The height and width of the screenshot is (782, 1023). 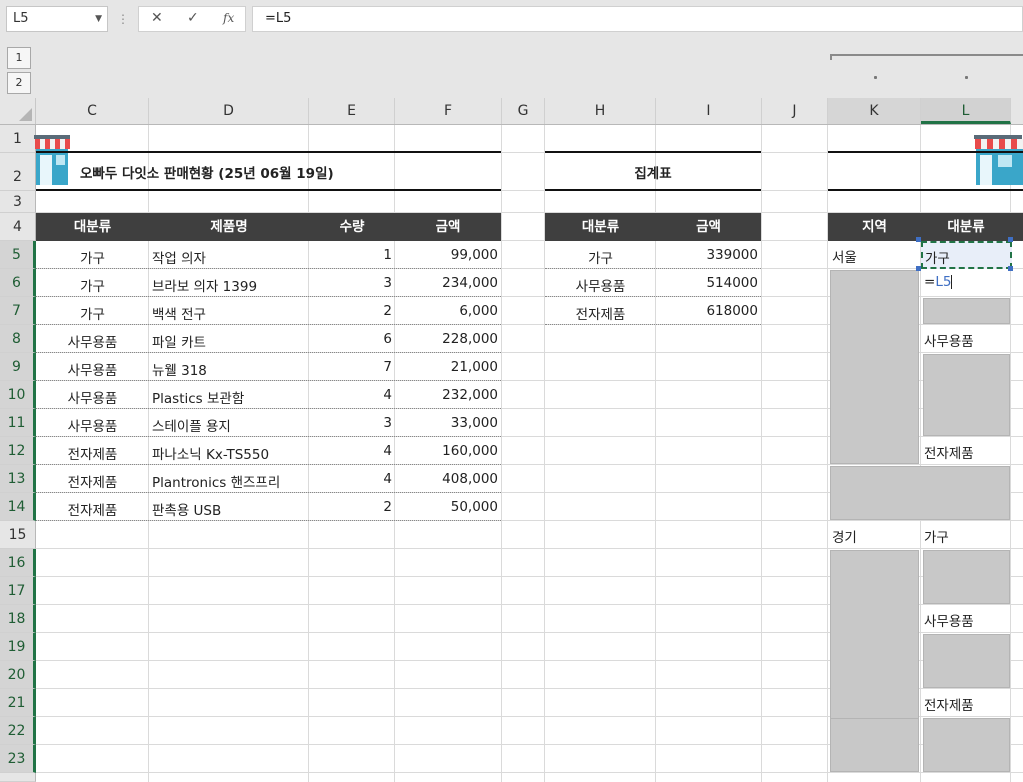 What do you see at coordinates (18, 172) in the screenshot?
I see `row-header-2: 2` at bounding box center [18, 172].